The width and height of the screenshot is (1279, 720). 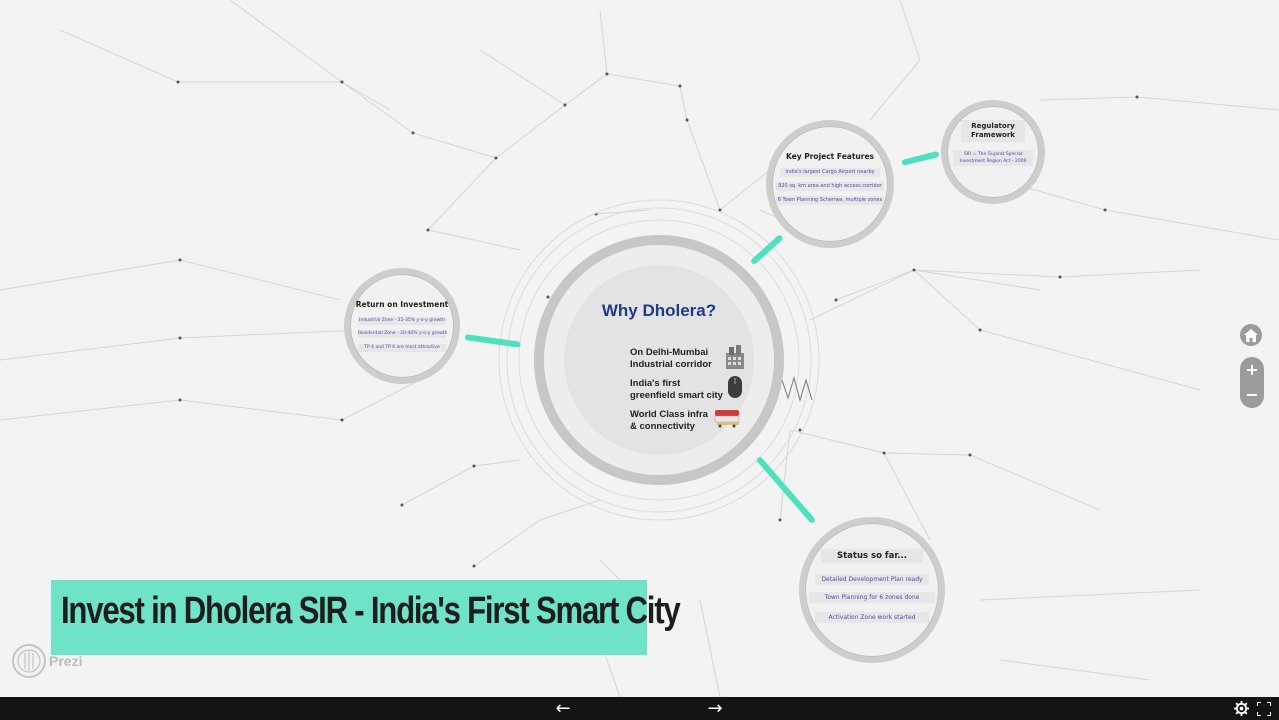 I want to click on center-item-infra-line1: World Class infra, so click(x=669, y=414).